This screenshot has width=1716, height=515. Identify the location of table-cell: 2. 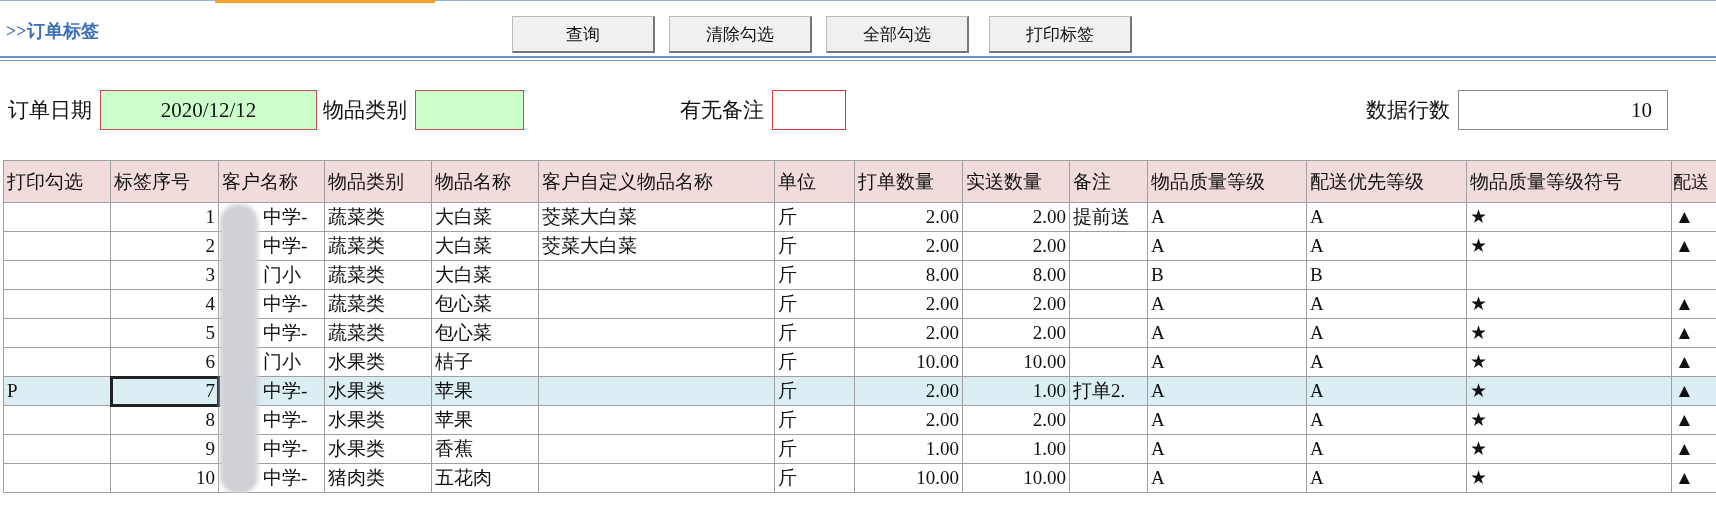
(210, 245).